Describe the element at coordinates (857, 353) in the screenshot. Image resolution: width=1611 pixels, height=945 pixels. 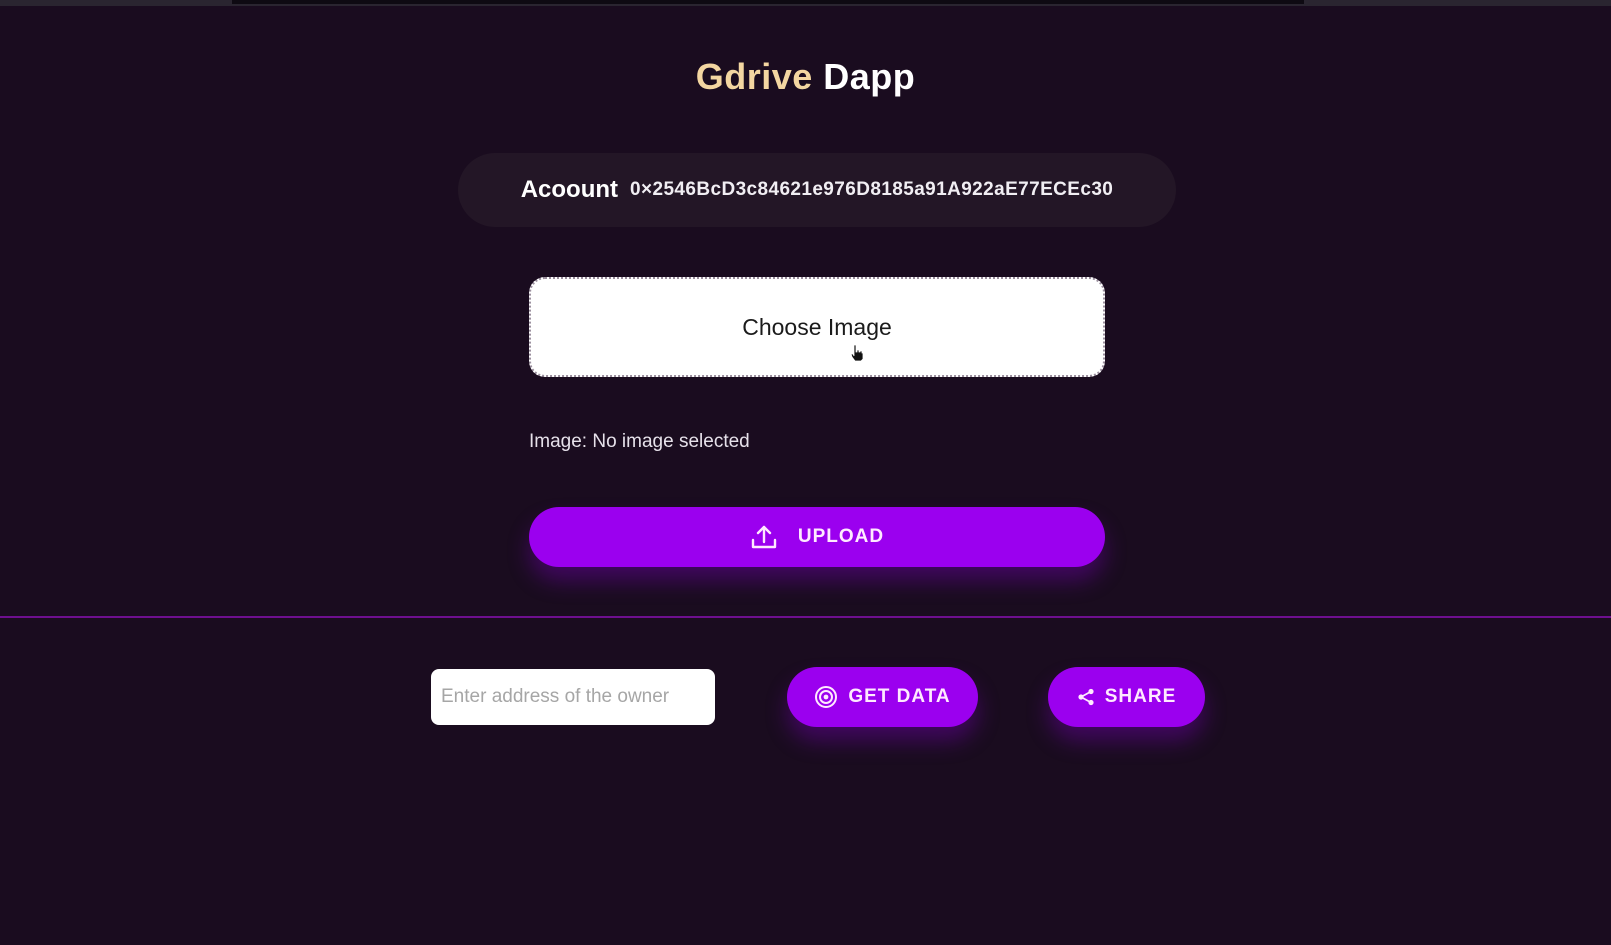
I see `hand-pointer-icon` at that location.